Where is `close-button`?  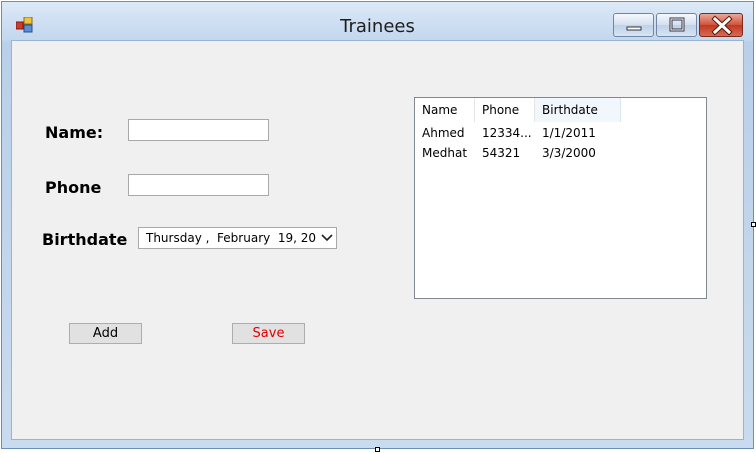
close-button is located at coordinates (721, 25).